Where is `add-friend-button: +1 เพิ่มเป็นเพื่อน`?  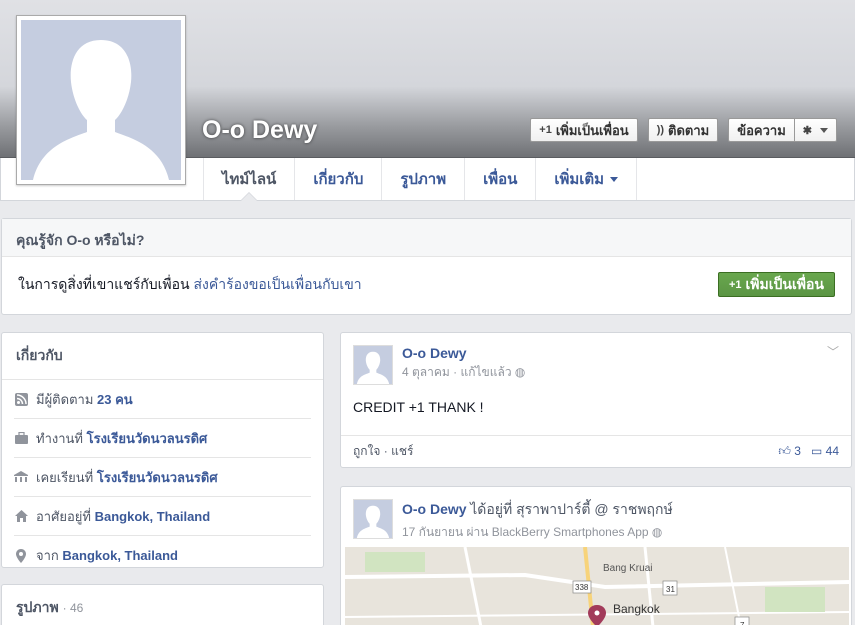
add-friend-button: +1 เพิ่มเป็นเพื่อน is located at coordinates (584, 130).